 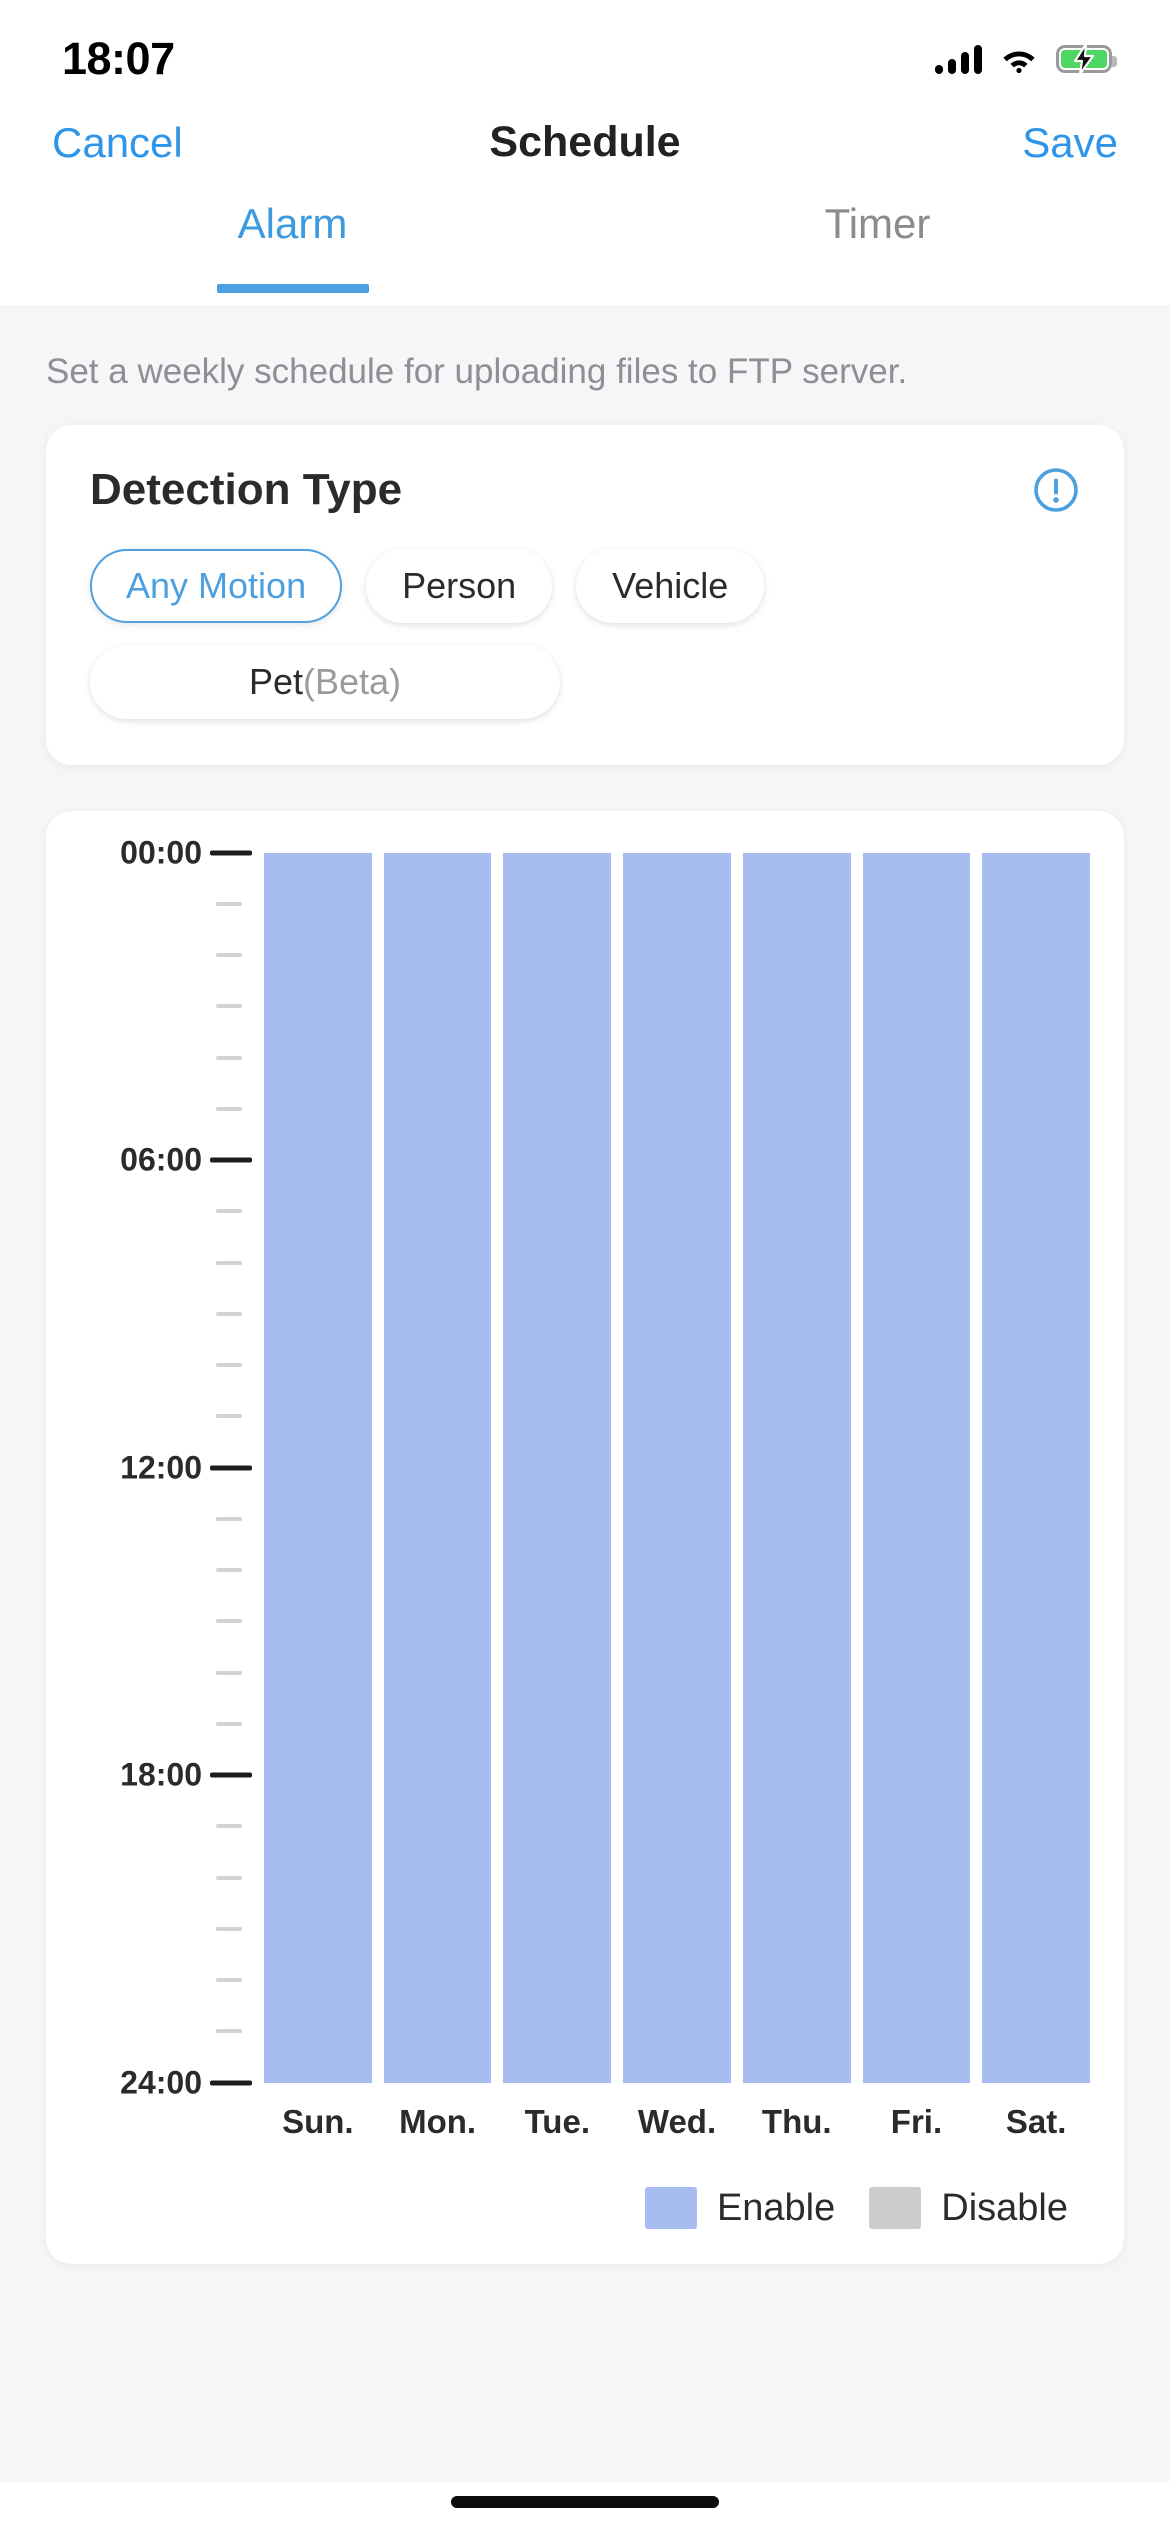 I want to click on wifi-icon, so click(x=1019, y=62).